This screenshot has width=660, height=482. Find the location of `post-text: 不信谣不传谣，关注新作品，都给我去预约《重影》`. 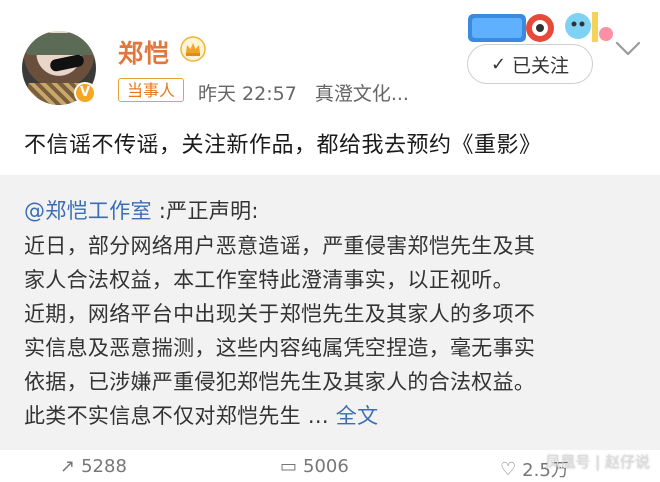

post-text: 不信谣不传谣，关注新作品，都给我去预约《重影》 is located at coordinates (283, 145).